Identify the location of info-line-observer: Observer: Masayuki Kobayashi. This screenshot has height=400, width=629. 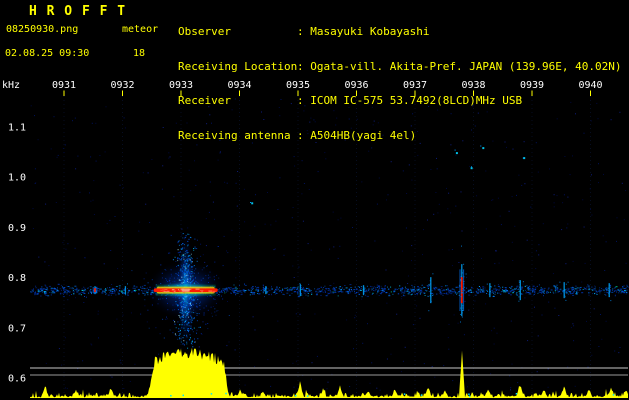
(400, 32).